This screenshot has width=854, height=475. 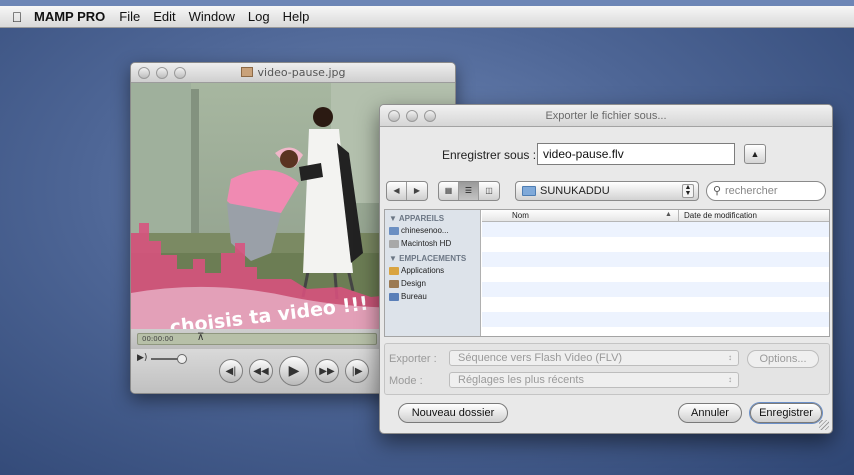 What do you see at coordinates (521, 380) in the screenshot?
I see `mode-value: Réglages les plus récents` at bounding box center [521, 380].